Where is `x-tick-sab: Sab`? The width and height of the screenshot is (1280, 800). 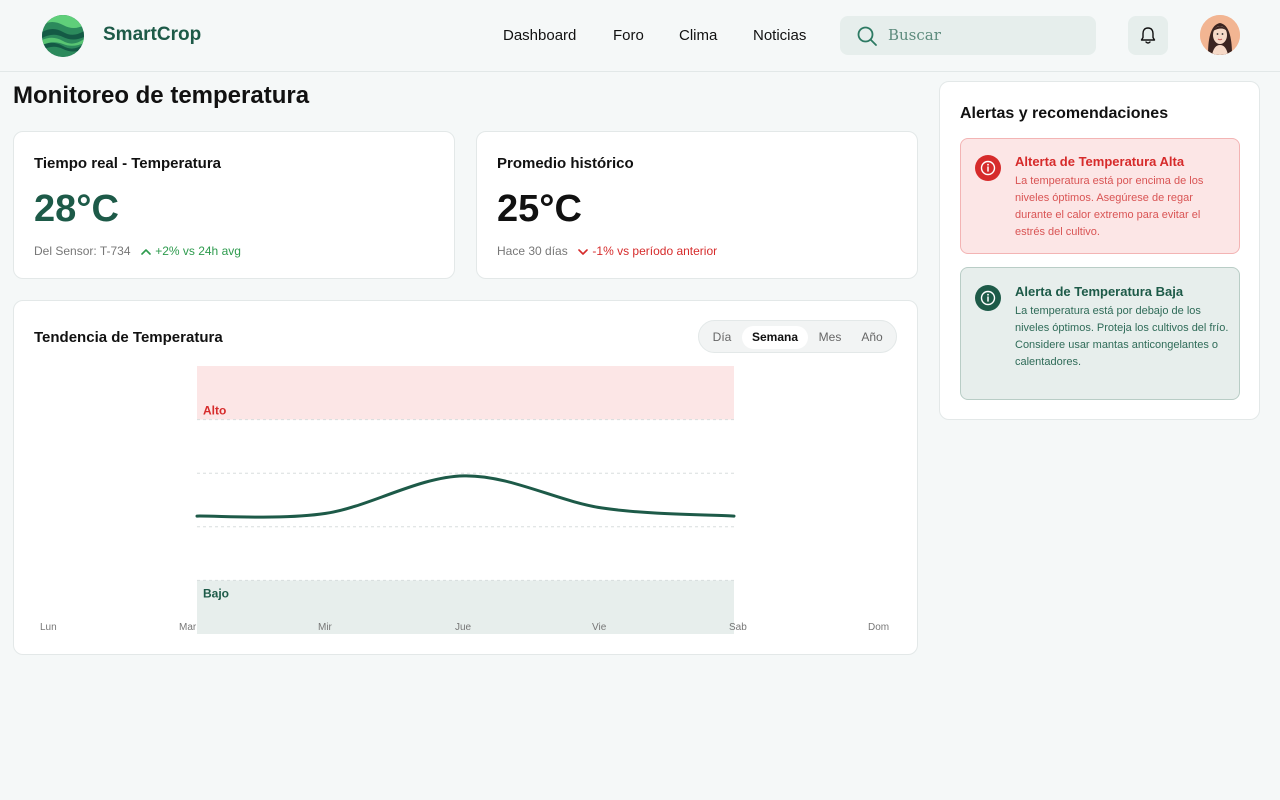 x-tick-sab: Sab is located at coordinates (738, 627).